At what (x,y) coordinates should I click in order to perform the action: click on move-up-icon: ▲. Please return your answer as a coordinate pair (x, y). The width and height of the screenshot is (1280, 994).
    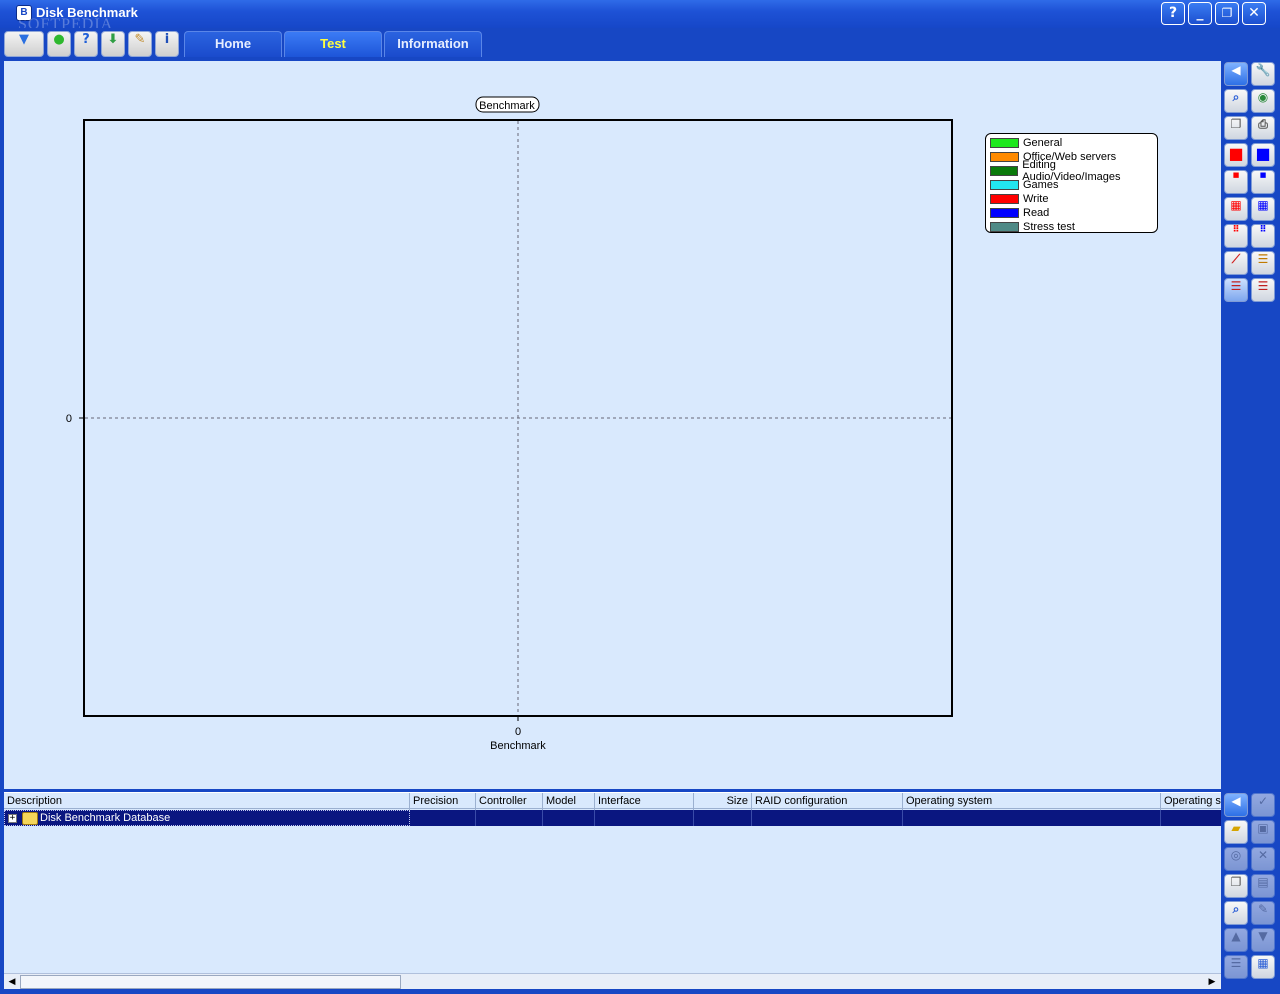
    Looking at the image, I should click on (1236, 940).